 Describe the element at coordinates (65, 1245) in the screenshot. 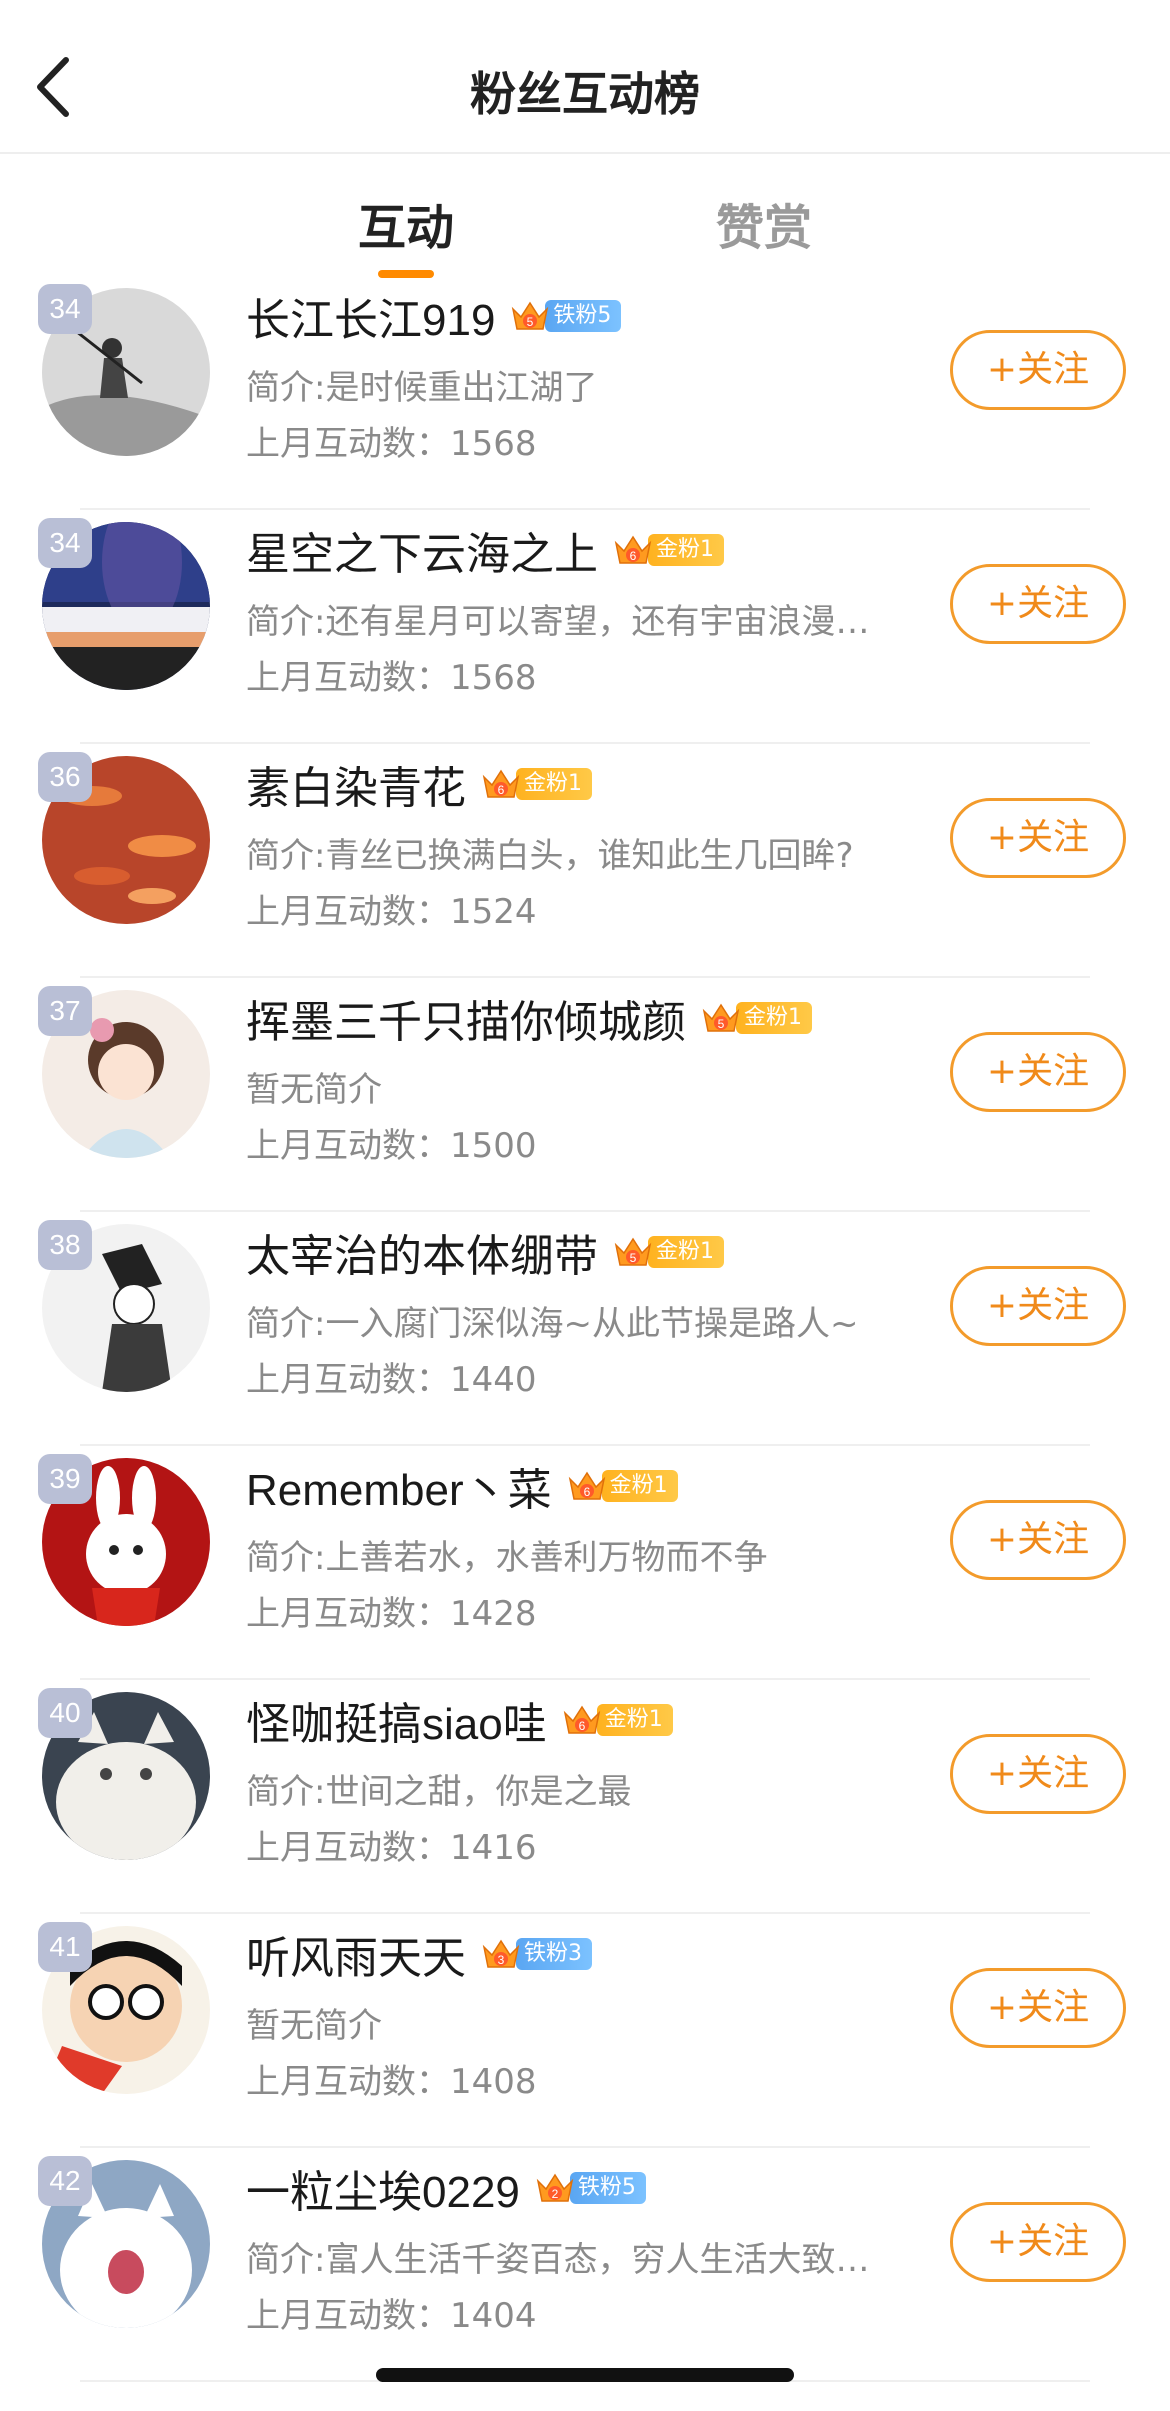

I see `rank-badge: 38` at that location.